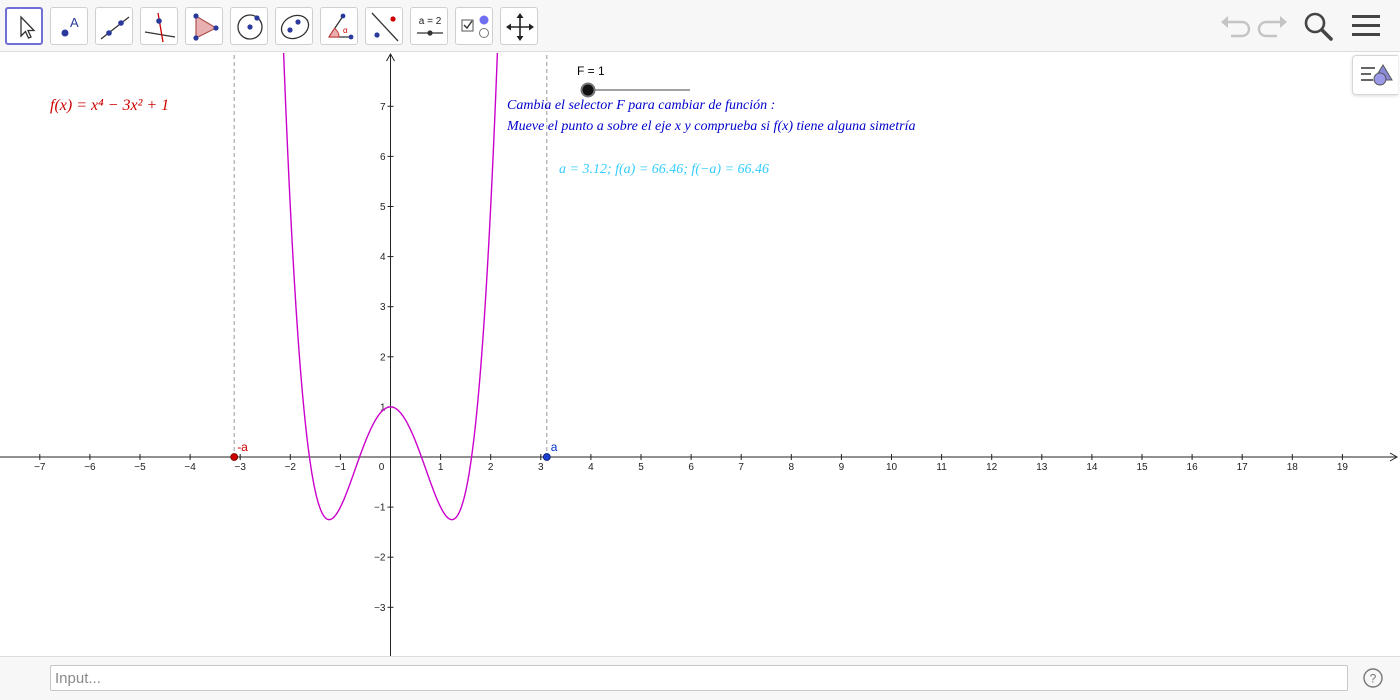 The image size is (1400, 700). I want to click on move-tool-button, so click(24, 26).